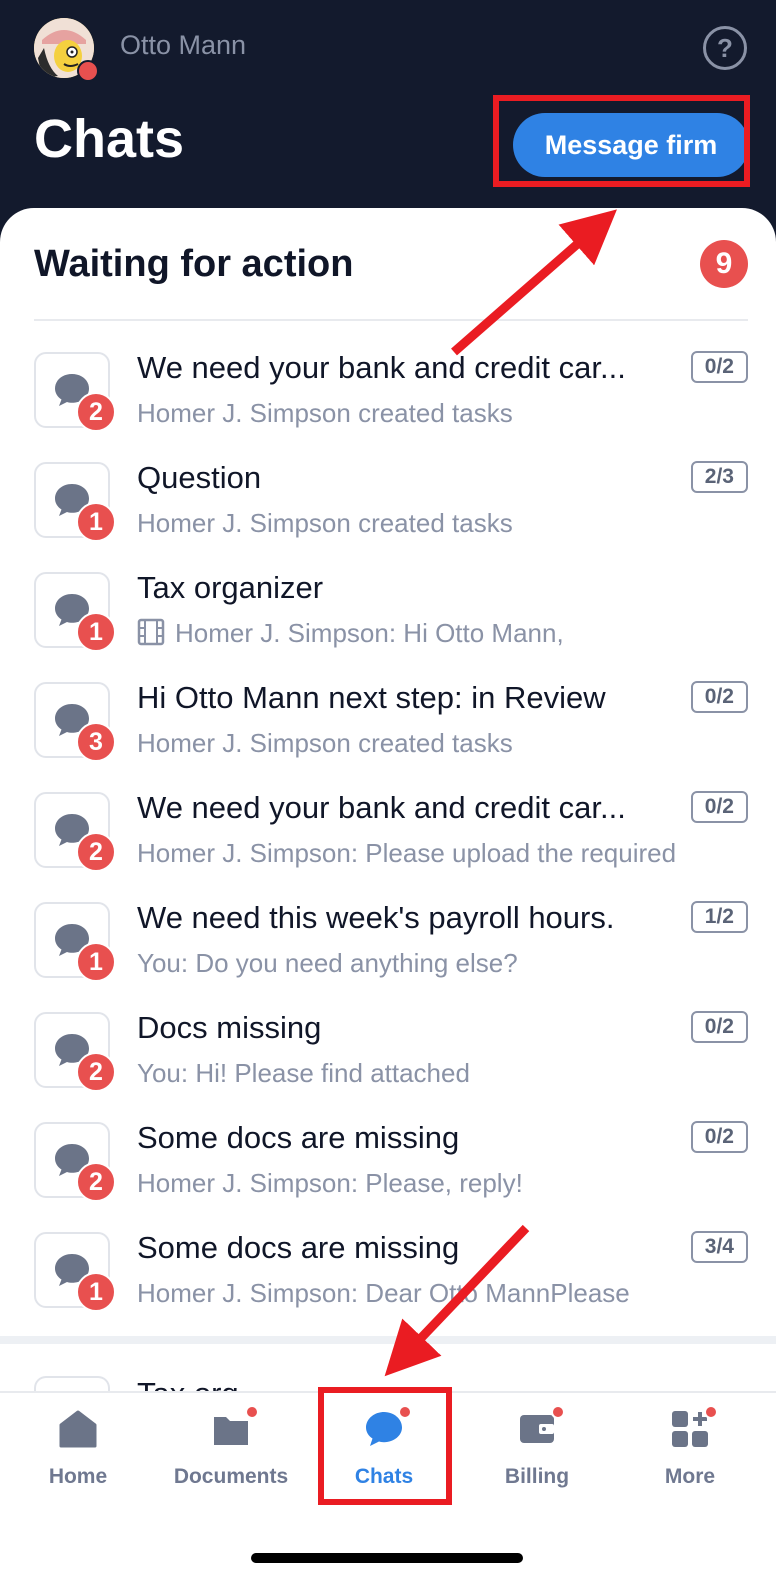 This screenshot has height=1594, width=776. What do you see at coordinates (151, 635) in the screenshot?
I see `attachment-file-icon` at bounding box center [151, 635].